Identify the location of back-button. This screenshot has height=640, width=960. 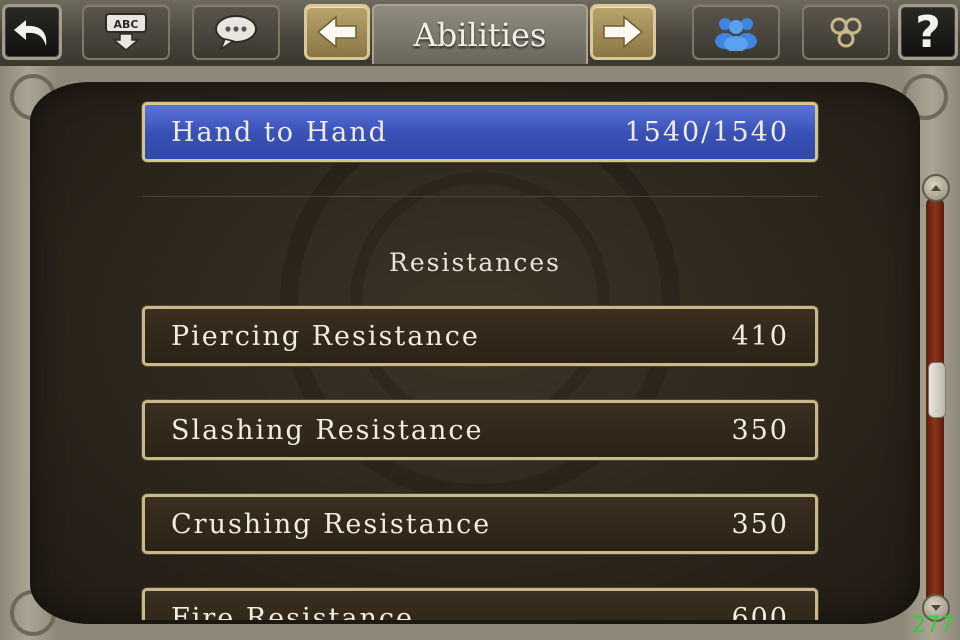
(32, 32).